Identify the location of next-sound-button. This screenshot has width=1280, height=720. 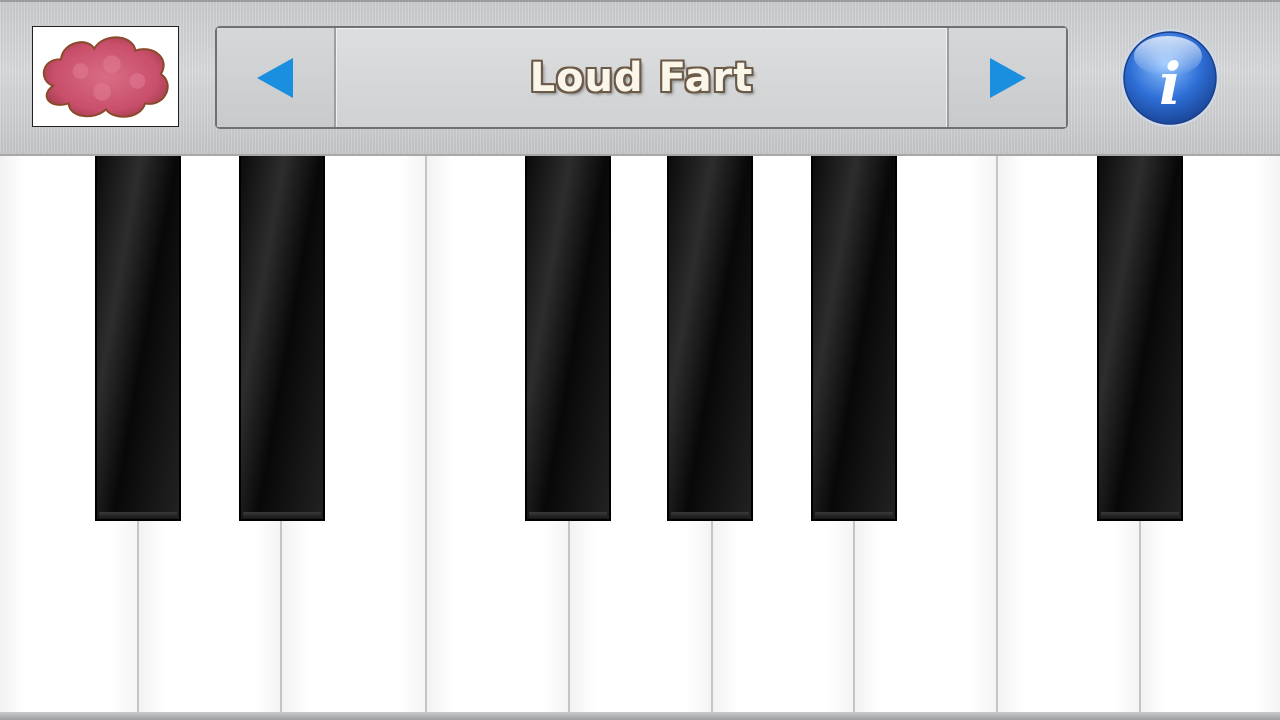
(1006, 77).